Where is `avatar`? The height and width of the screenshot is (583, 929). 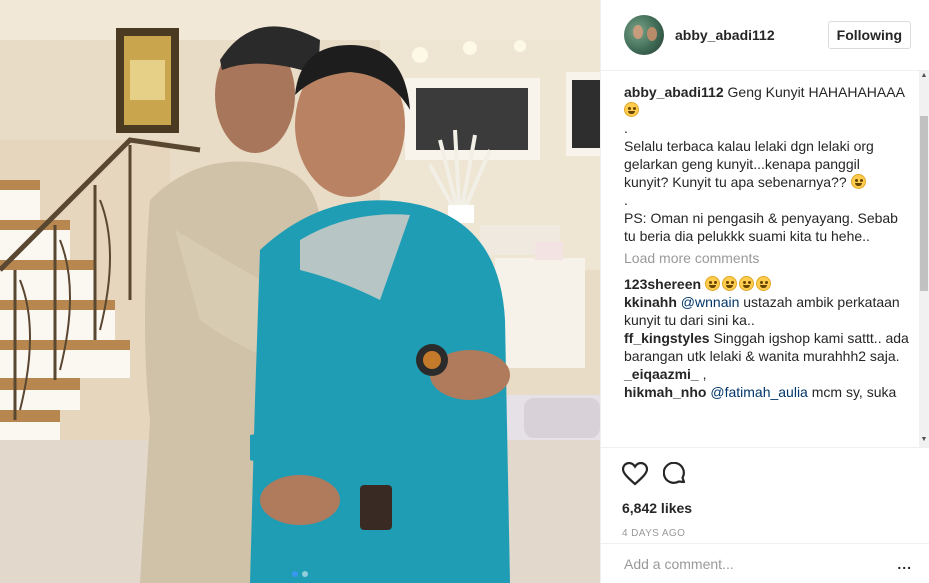
avatar is located at coordinates (644, 35).